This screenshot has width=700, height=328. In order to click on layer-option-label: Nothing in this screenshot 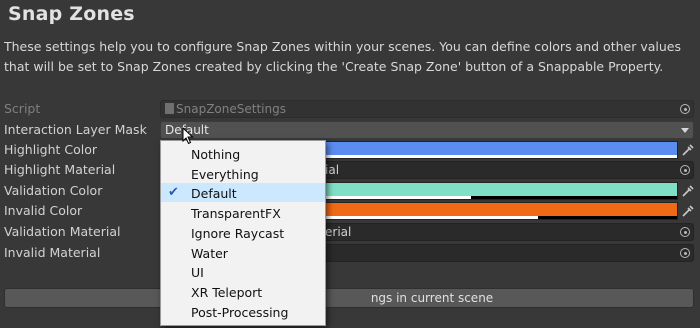, I will do `click(216, 154)`.